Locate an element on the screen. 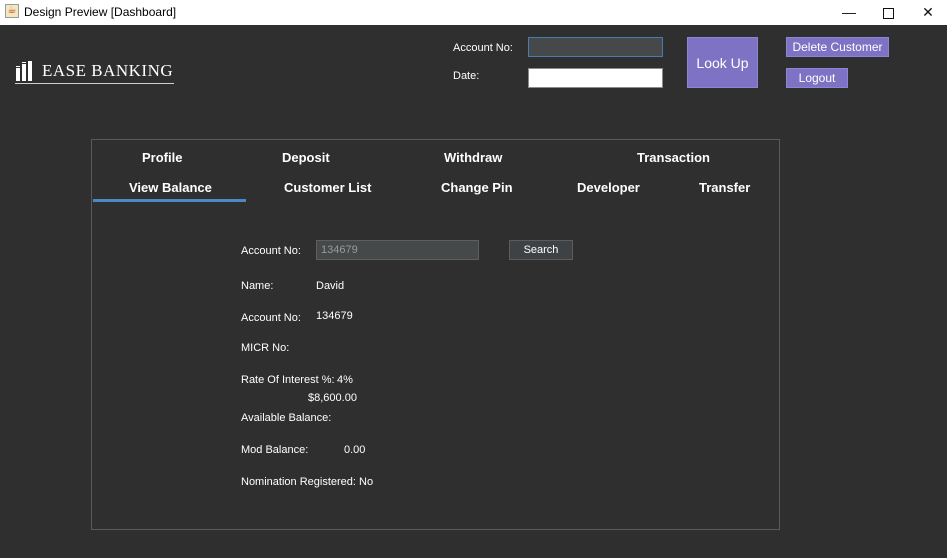 Image resolution: width=947 pixels, height=558 pixels. interest-label: Rate Of Interest %: is located at coordinates (288, 380).